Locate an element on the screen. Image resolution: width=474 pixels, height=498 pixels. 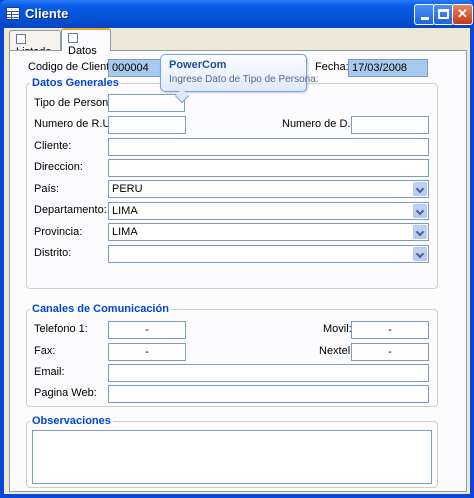
minimize-icon is located at coordinates (424, 18).